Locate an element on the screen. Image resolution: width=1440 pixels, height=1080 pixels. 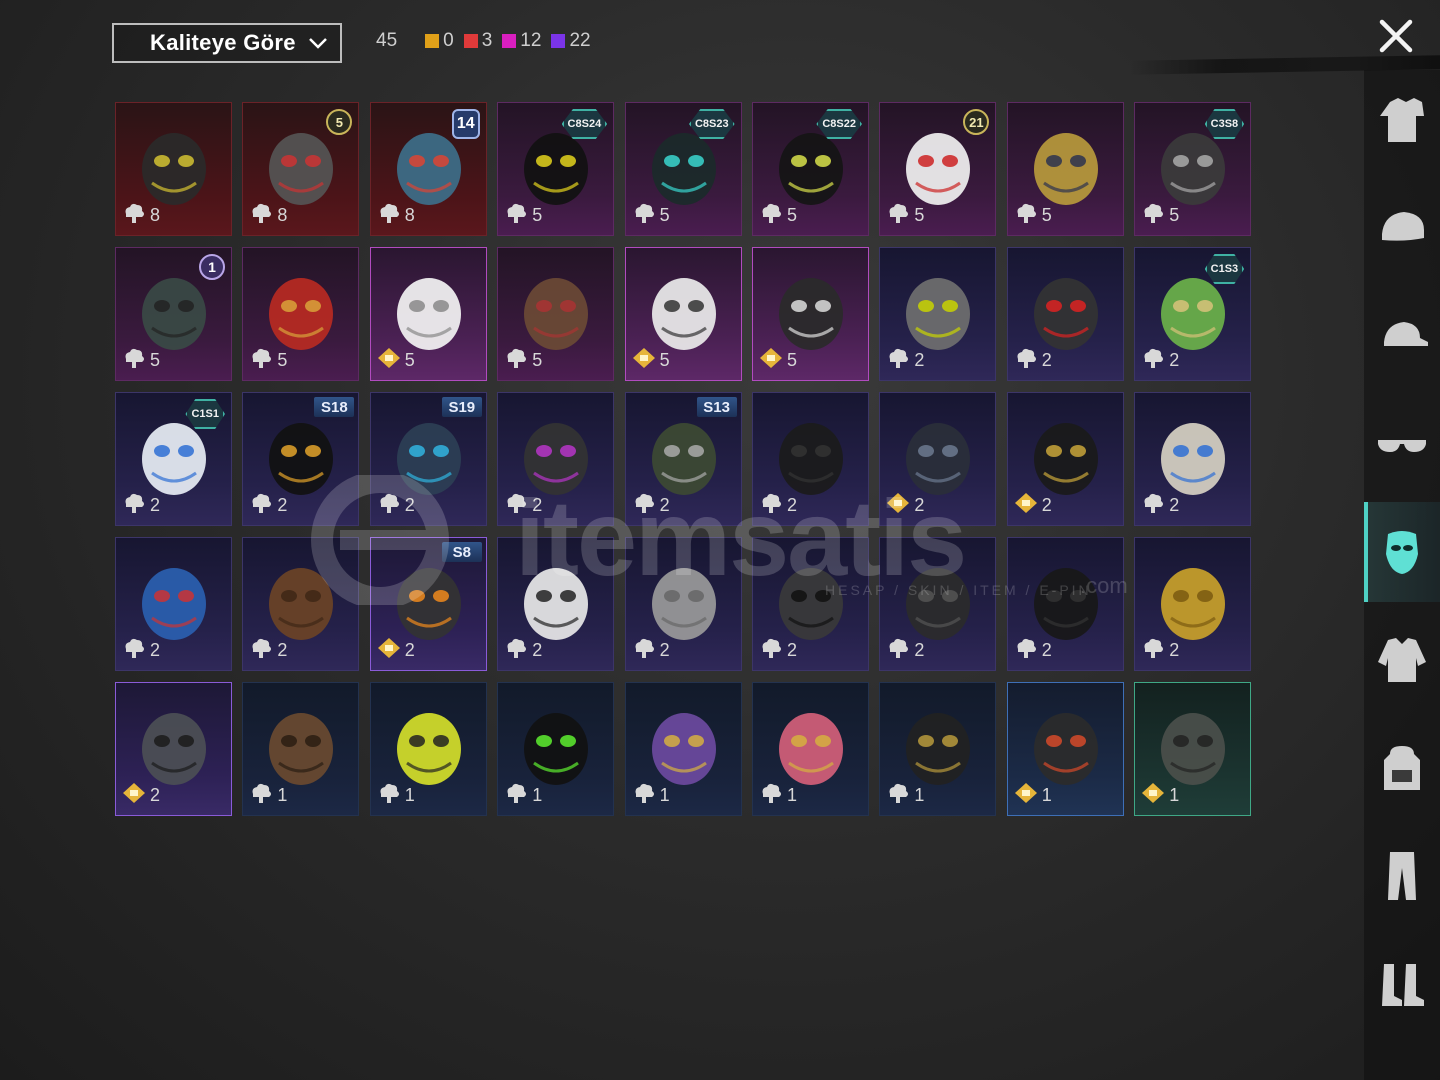
item-count: 5 is located at coordinates (268, 360).